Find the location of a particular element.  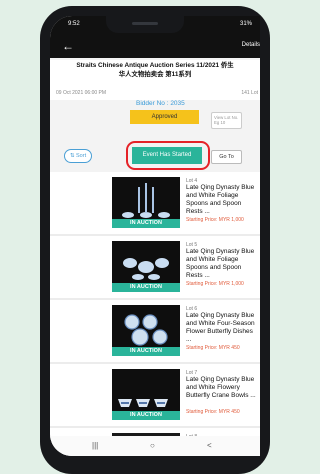

details-link: Details is located at coordinates (251, 45).